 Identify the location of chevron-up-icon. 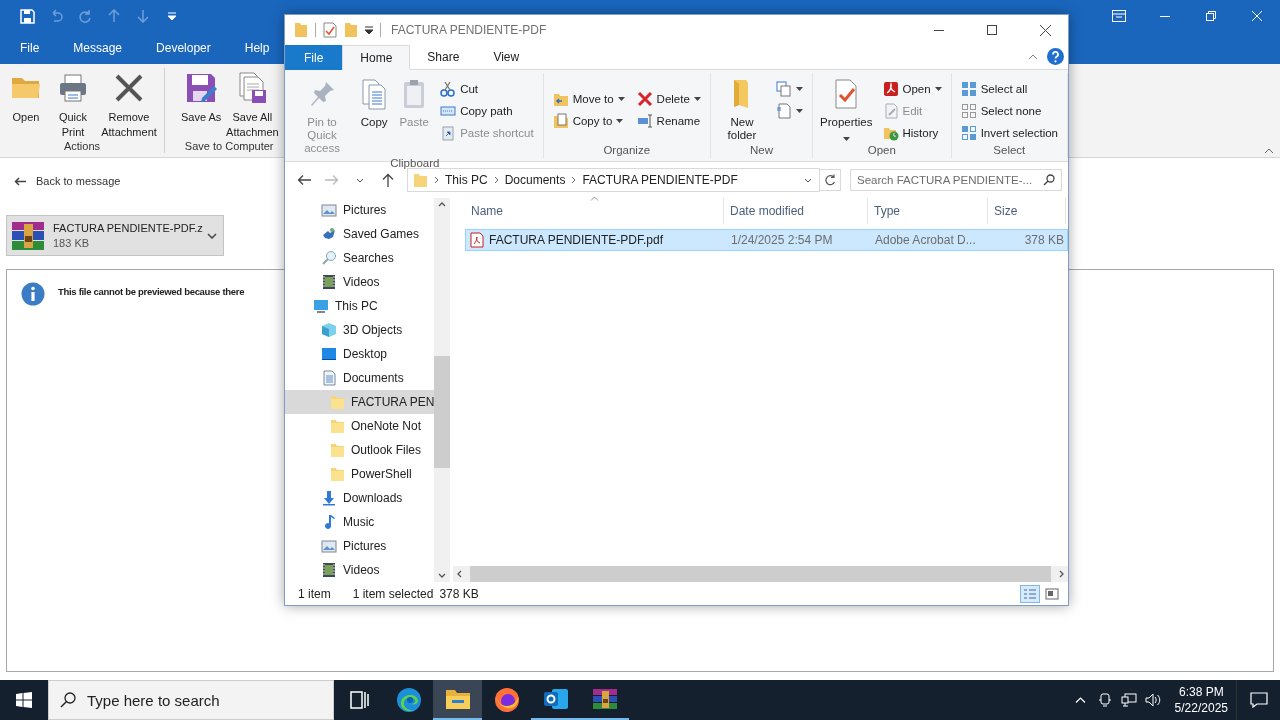
(1033, 56).